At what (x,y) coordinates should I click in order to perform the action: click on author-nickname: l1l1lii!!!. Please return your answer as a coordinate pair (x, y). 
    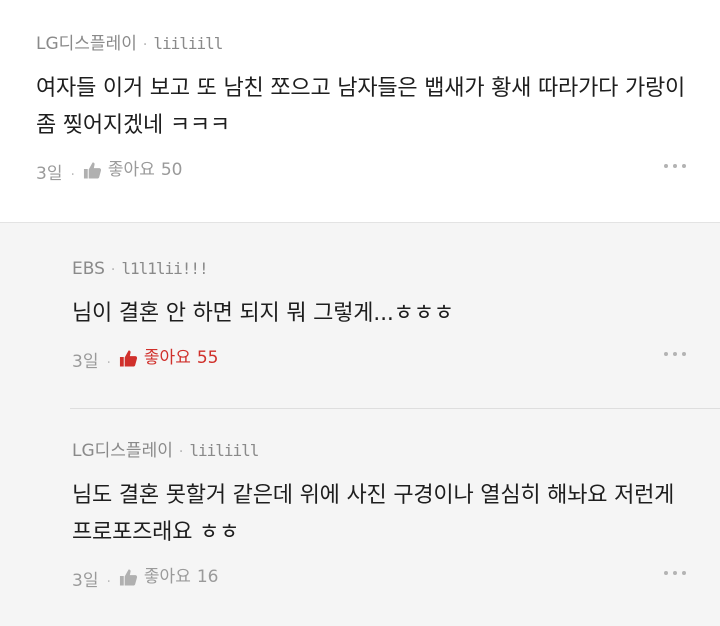
    Looking at the image, I should click on (164, 268).